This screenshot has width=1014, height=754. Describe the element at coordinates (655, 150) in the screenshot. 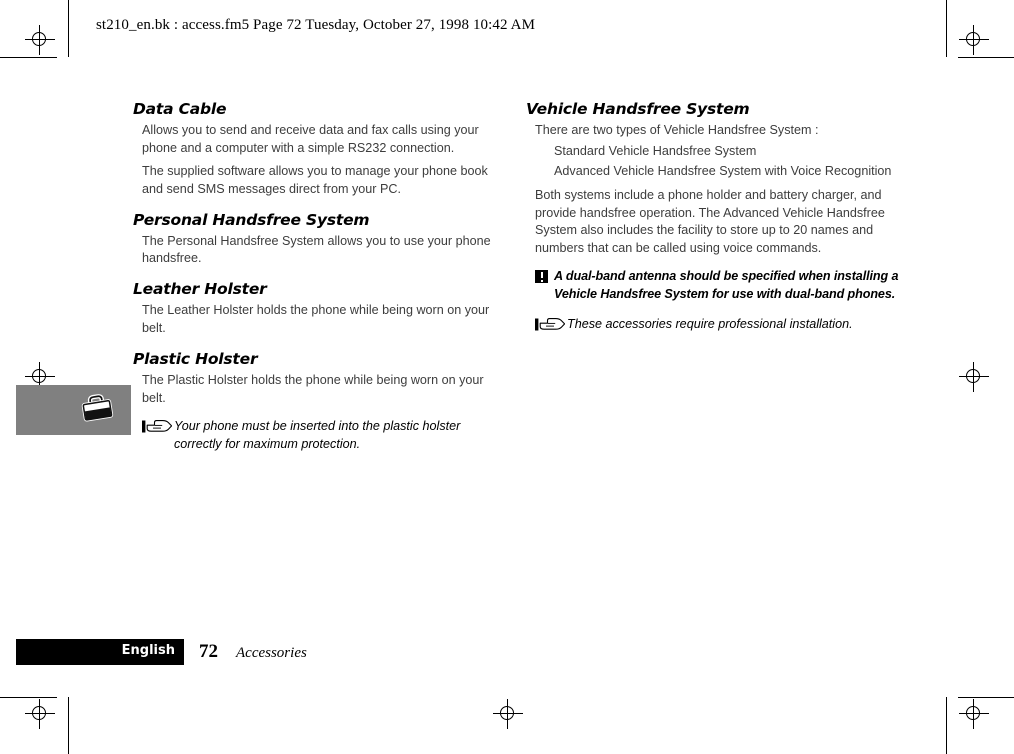

I see `list-item-standard-vehicle-handsfree: Standard Vehicle Handsfree System` at that location.